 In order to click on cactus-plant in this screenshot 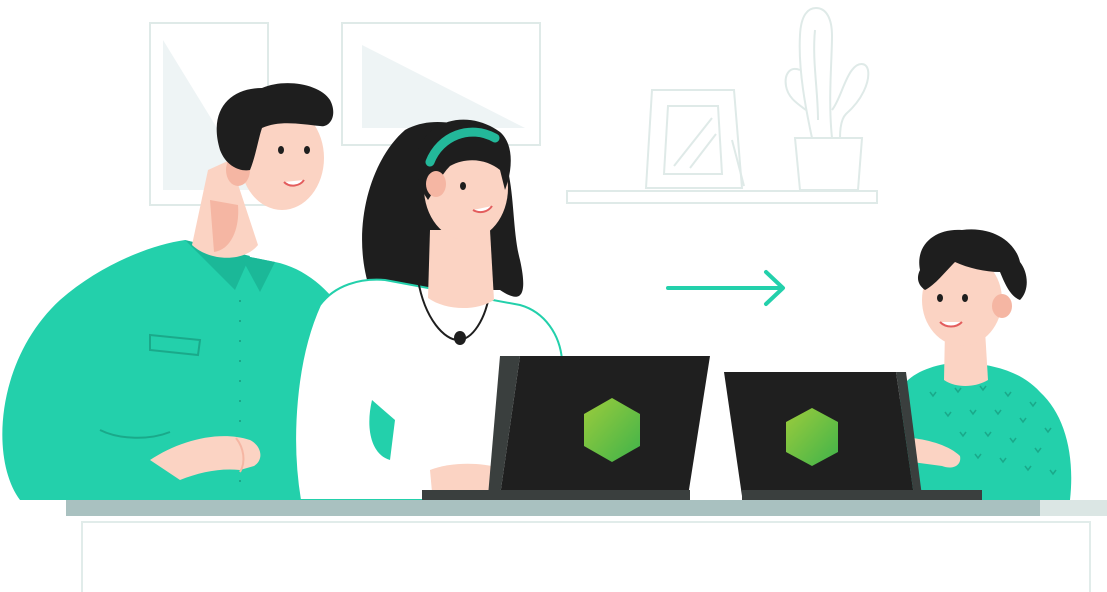, I will do `click(827, 98)`.